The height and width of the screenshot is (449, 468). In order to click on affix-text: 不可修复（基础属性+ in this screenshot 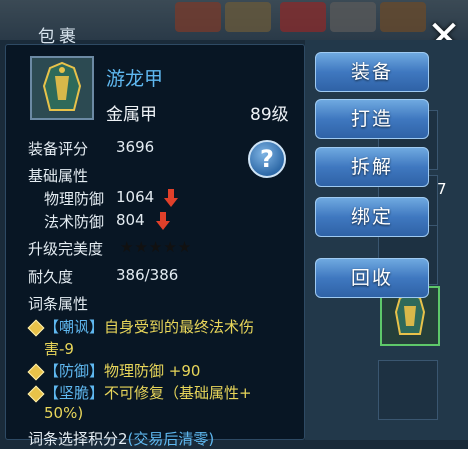, I will do `click(178, 393)`.